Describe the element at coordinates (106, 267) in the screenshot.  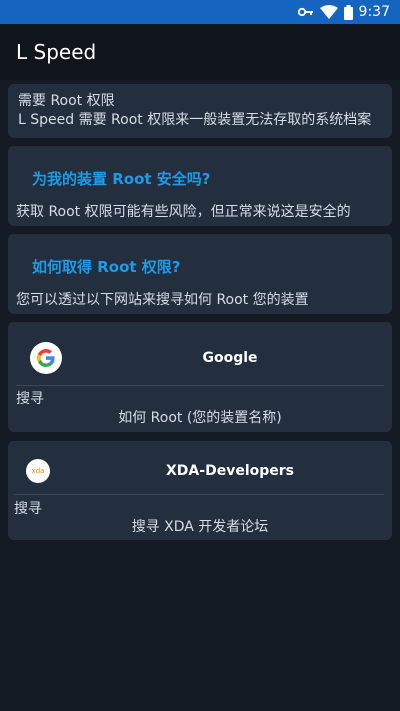
I see `root-howto-title: 如何取得 Root 权限?` at that location.